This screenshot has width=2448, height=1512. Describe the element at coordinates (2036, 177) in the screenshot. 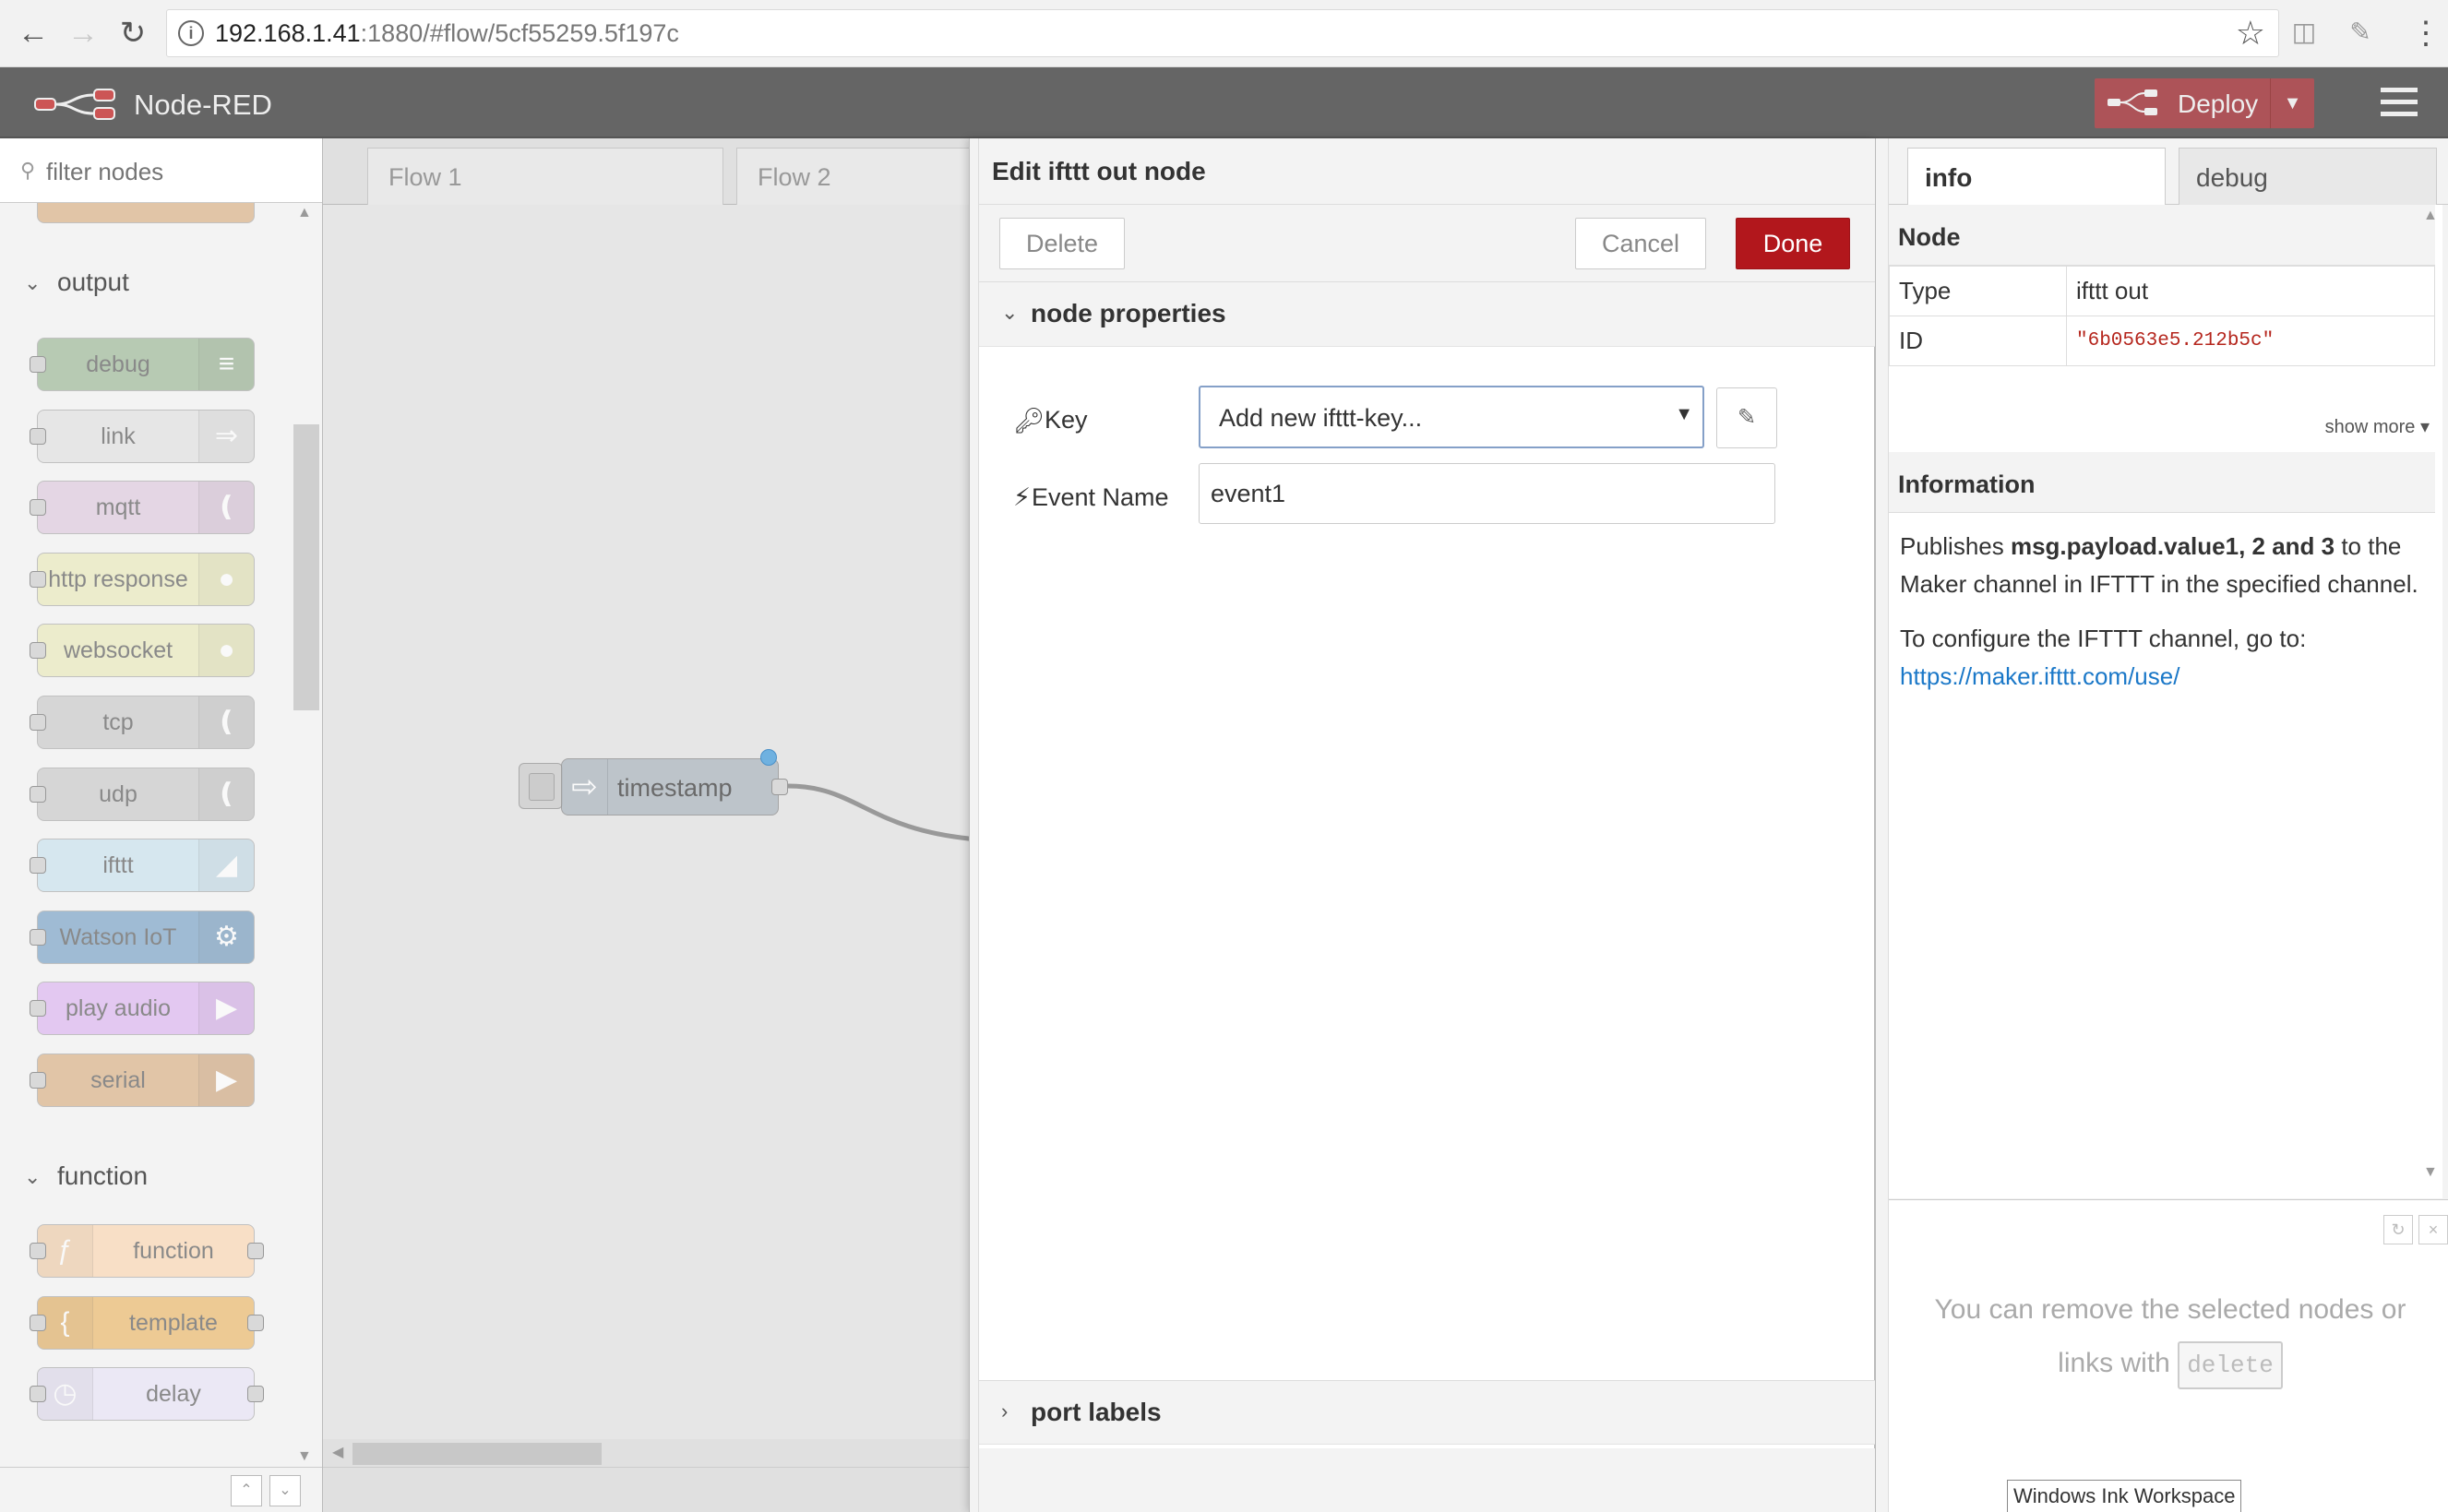

I see `tab-info: info` at that location.